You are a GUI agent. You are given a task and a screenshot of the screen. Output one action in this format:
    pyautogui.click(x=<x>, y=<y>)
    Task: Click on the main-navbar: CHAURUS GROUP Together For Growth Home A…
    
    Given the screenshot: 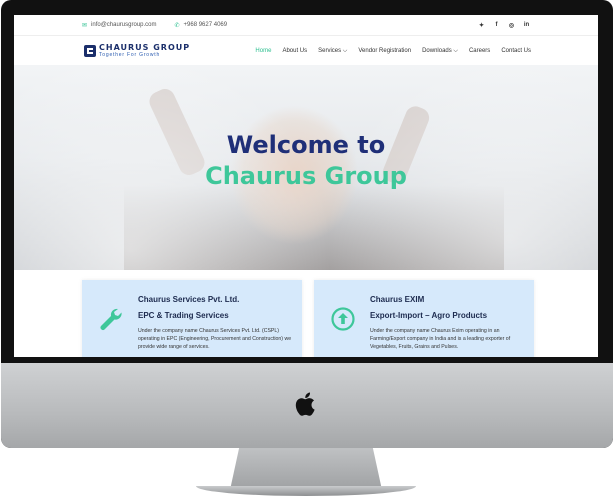 What is the action you would take?
    pyautogui.click(x=306, y=51)
    